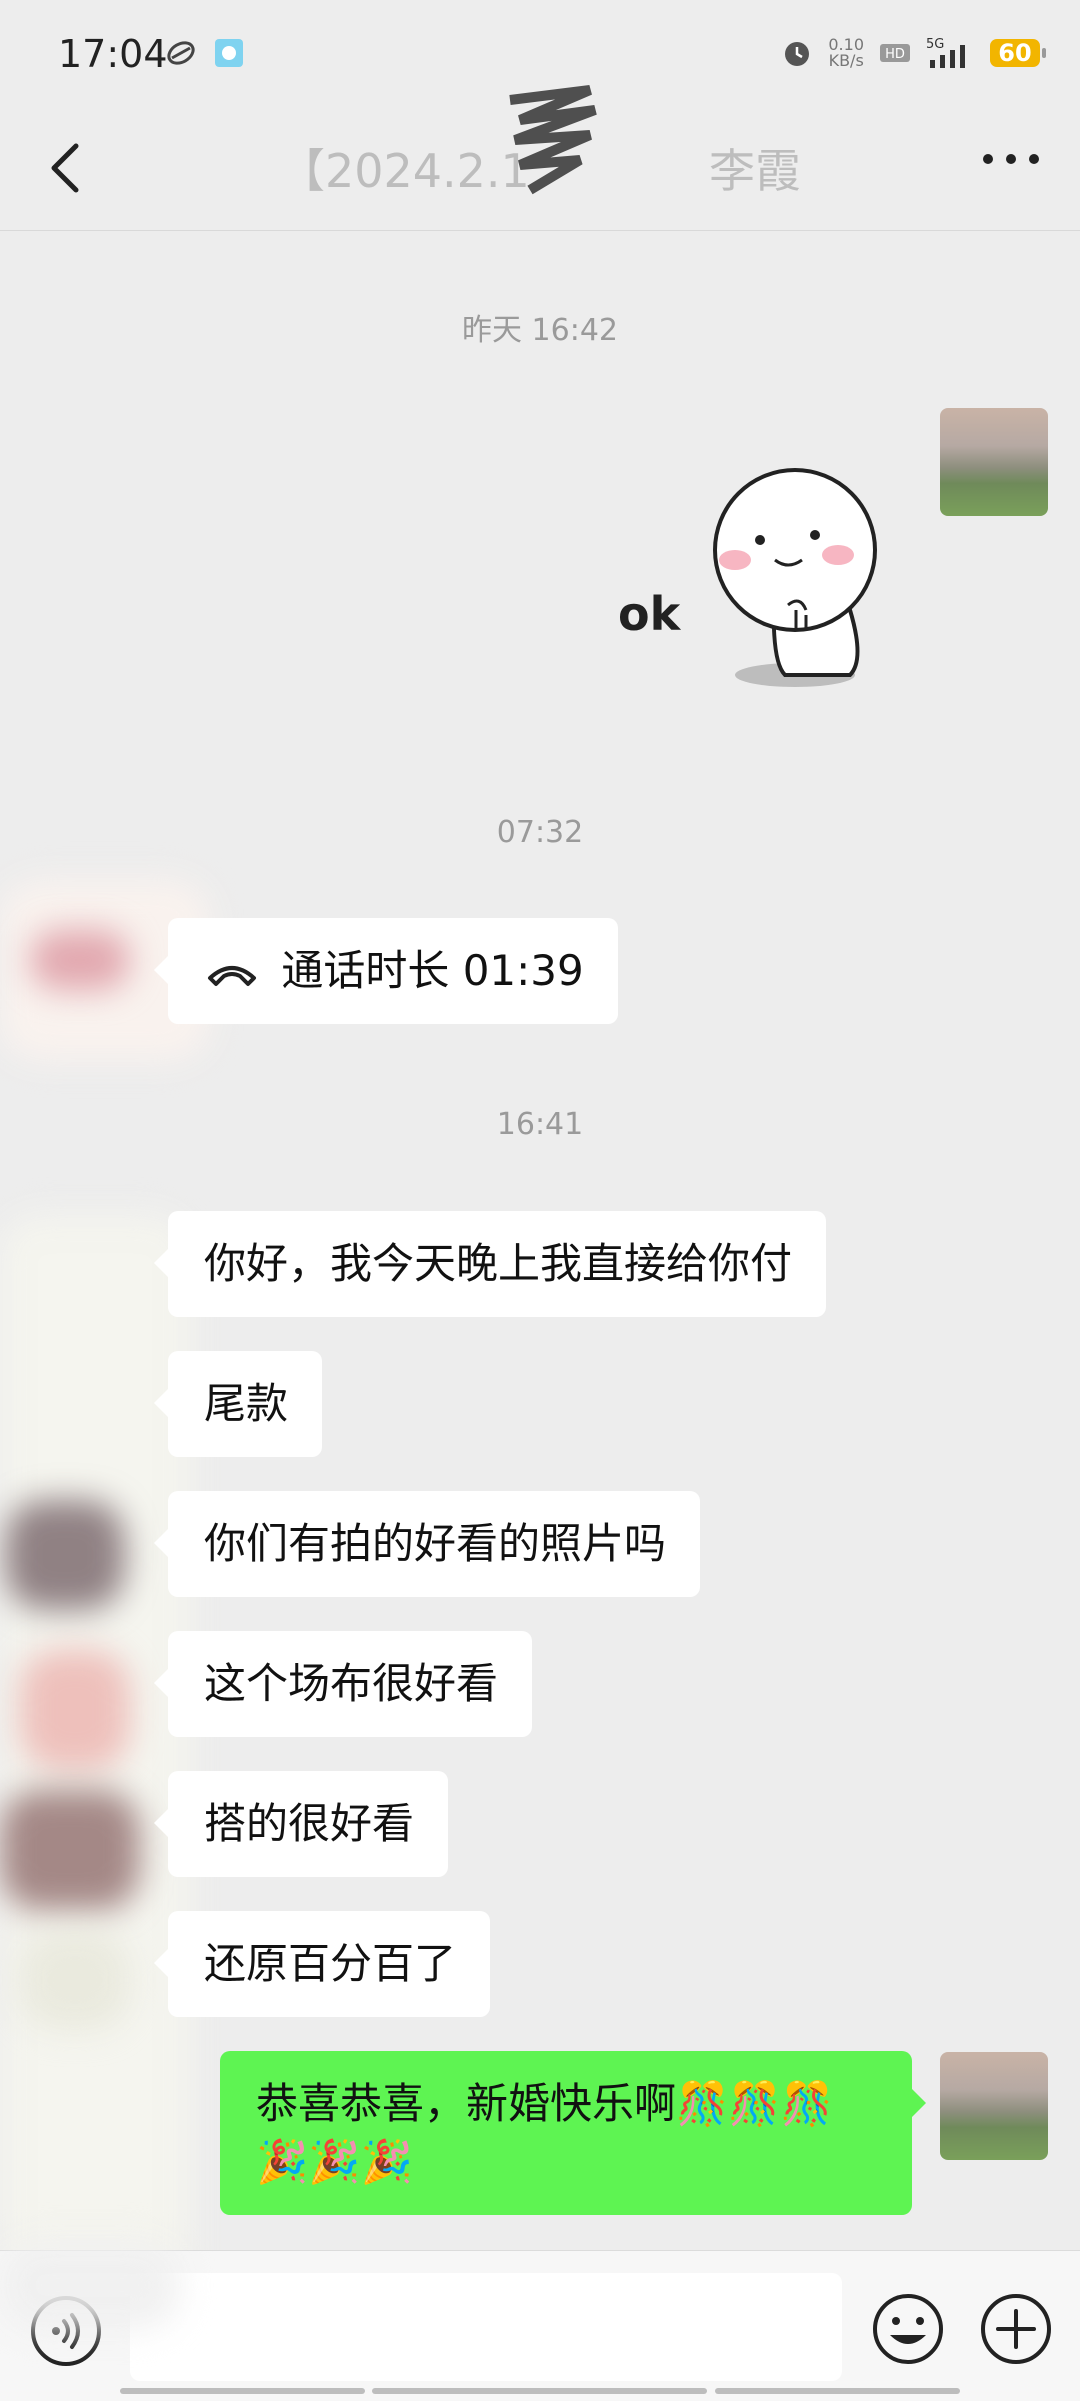 The width and height of the screenshot is (1080, 2401). What do you see at coordinates (68, 168) in the screenshot?
I see `chevron-left-icon` at bounding box center [68, 168].